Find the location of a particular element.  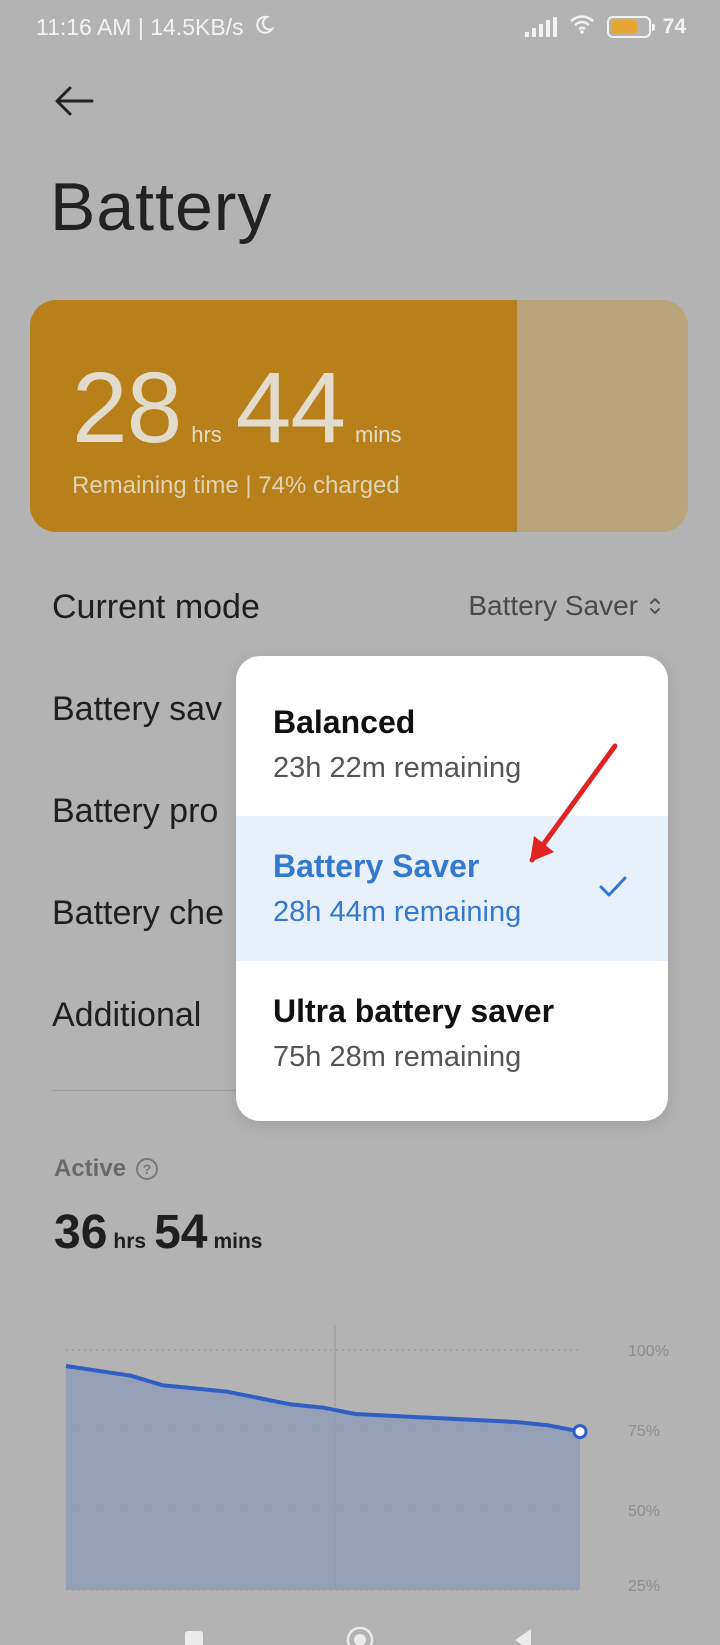

signal-icon is located at coordinates (540, 27).